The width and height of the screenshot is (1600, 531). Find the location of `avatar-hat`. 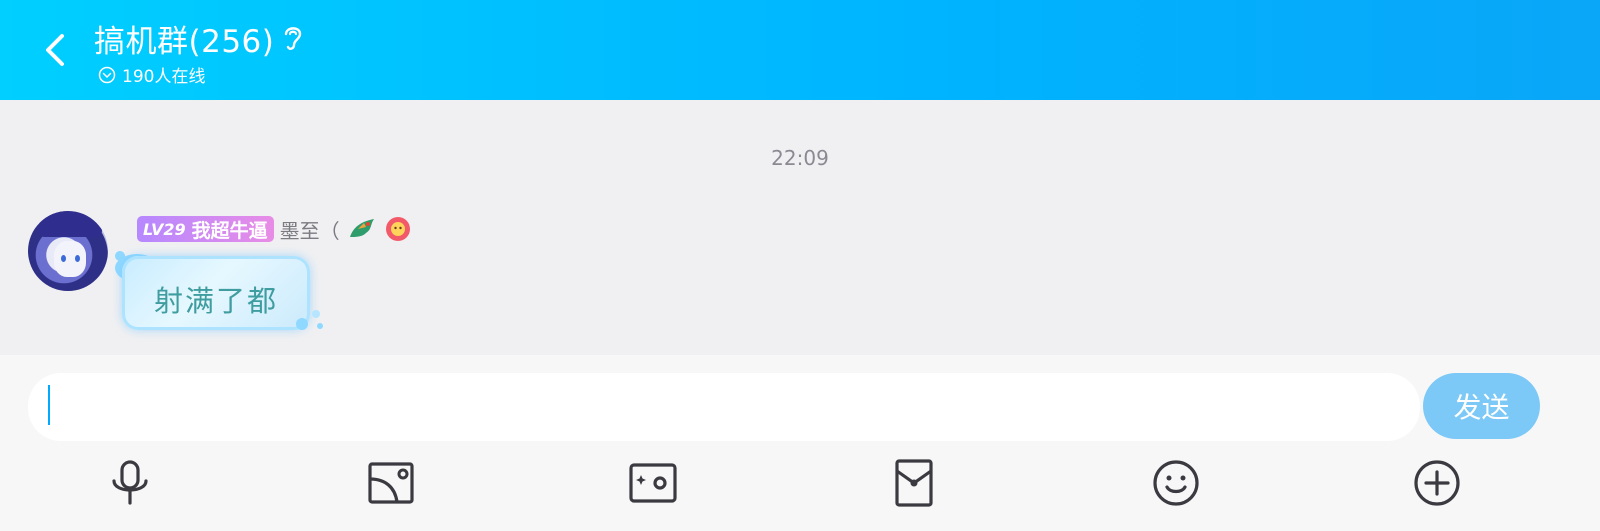

avatar-hat is located at coordinates (70, 224).